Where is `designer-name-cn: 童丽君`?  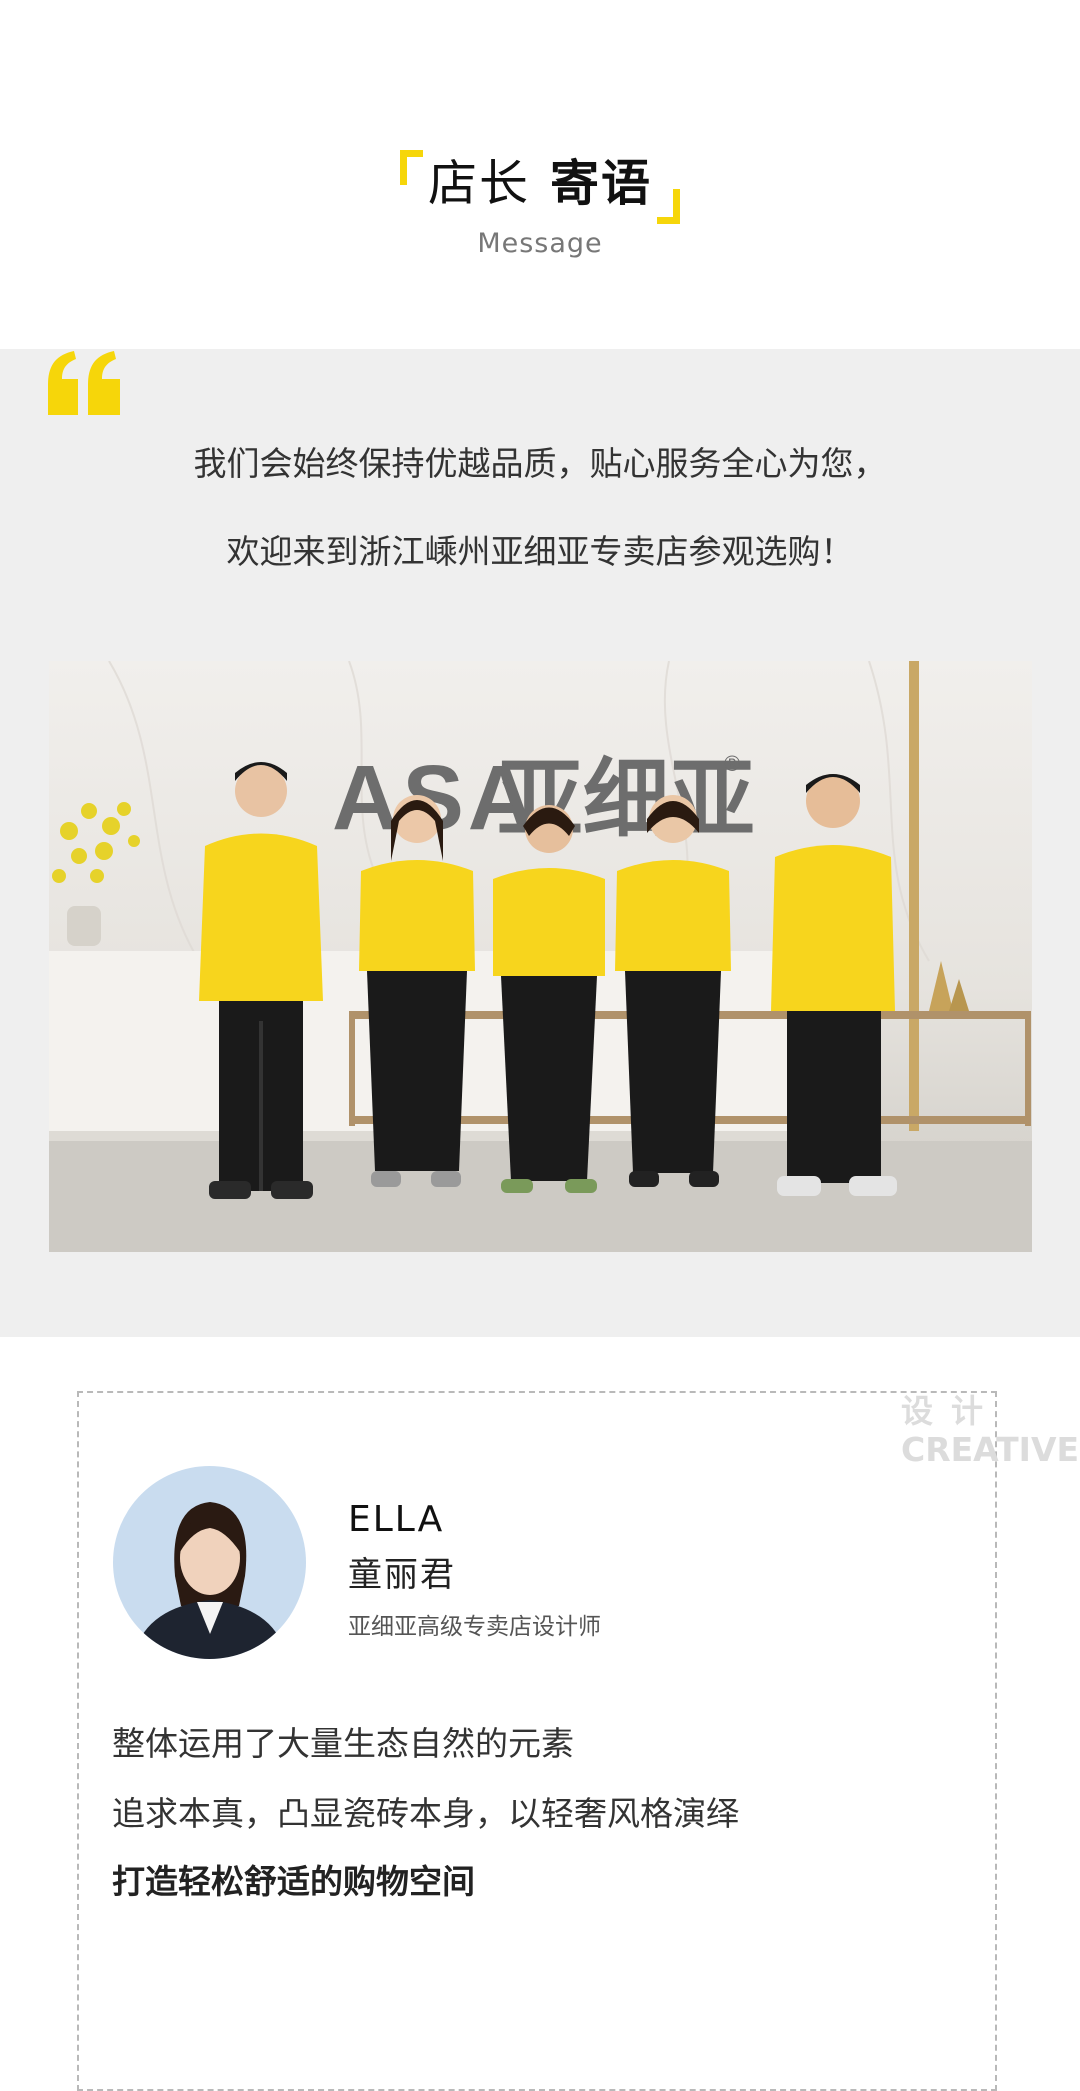
designer-name-cn: 童丽君 is located at coordinates (402, 1575).